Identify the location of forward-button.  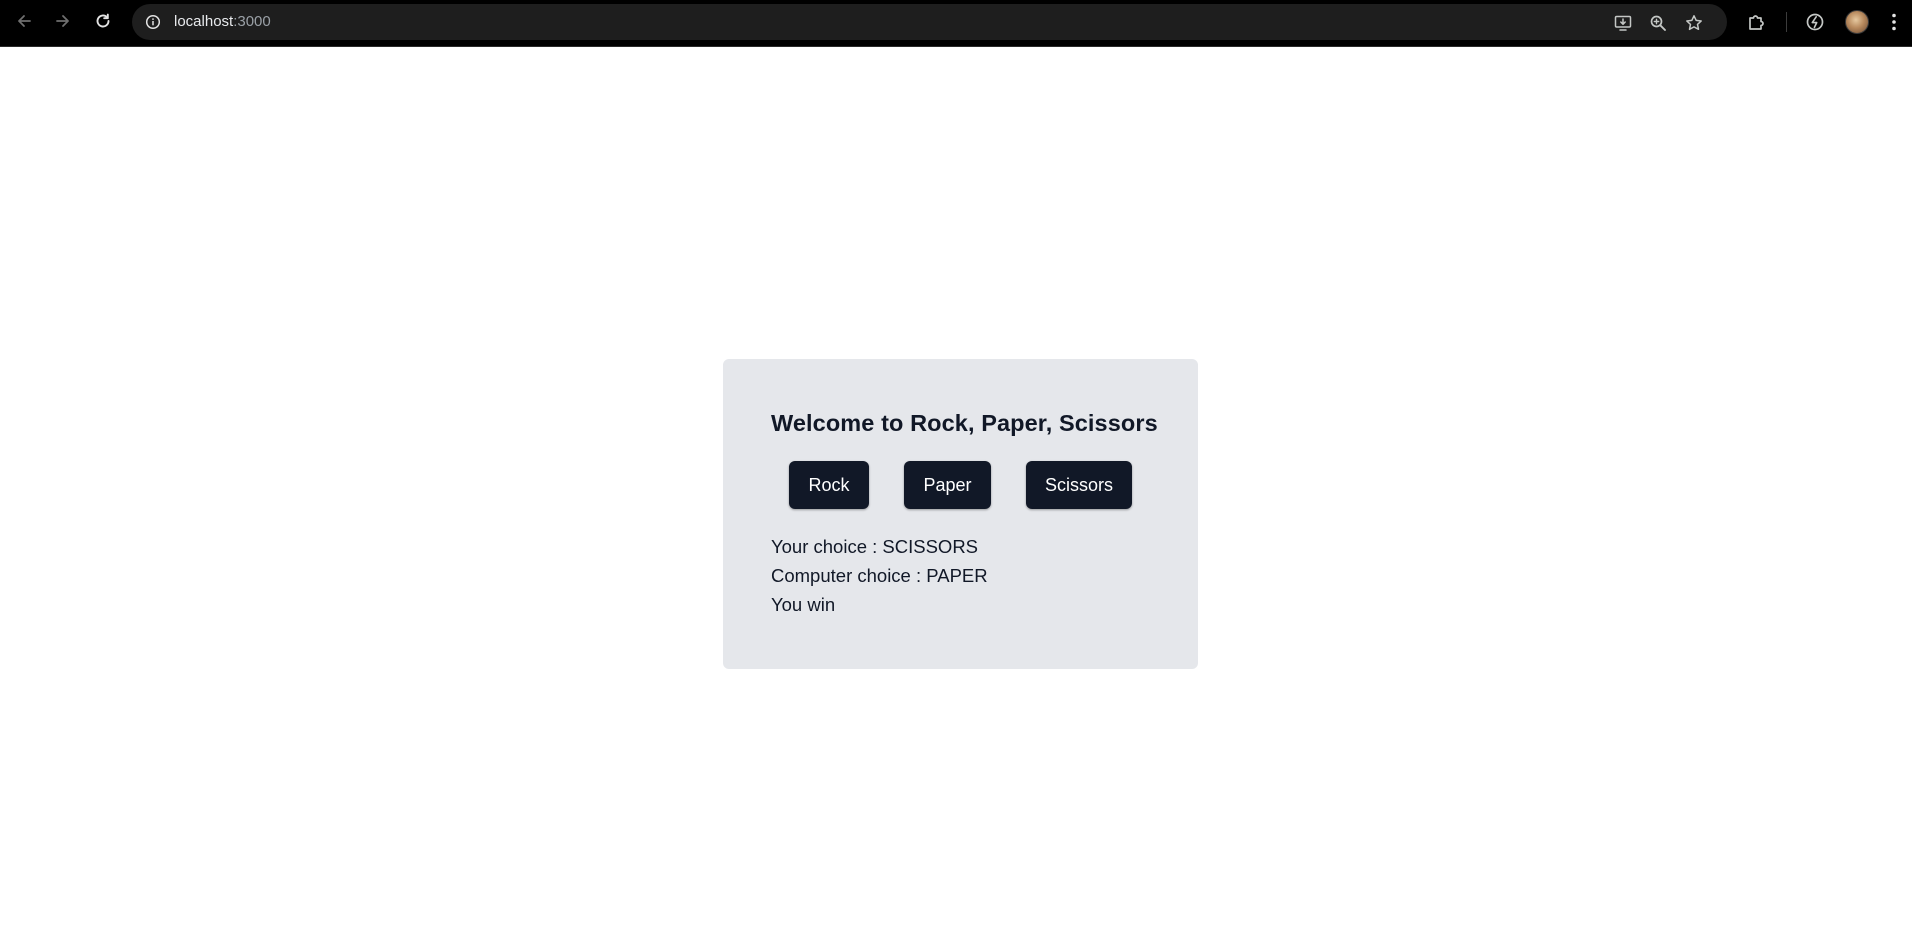
(63, 21).